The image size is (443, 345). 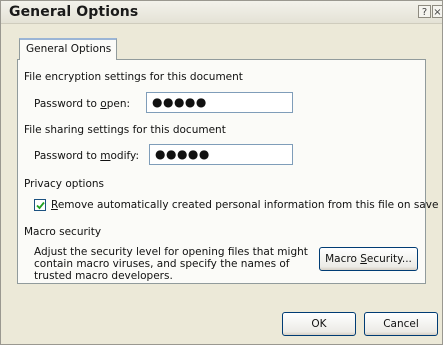 I want to click on checkmark-icon, so click(x=40, y=205).